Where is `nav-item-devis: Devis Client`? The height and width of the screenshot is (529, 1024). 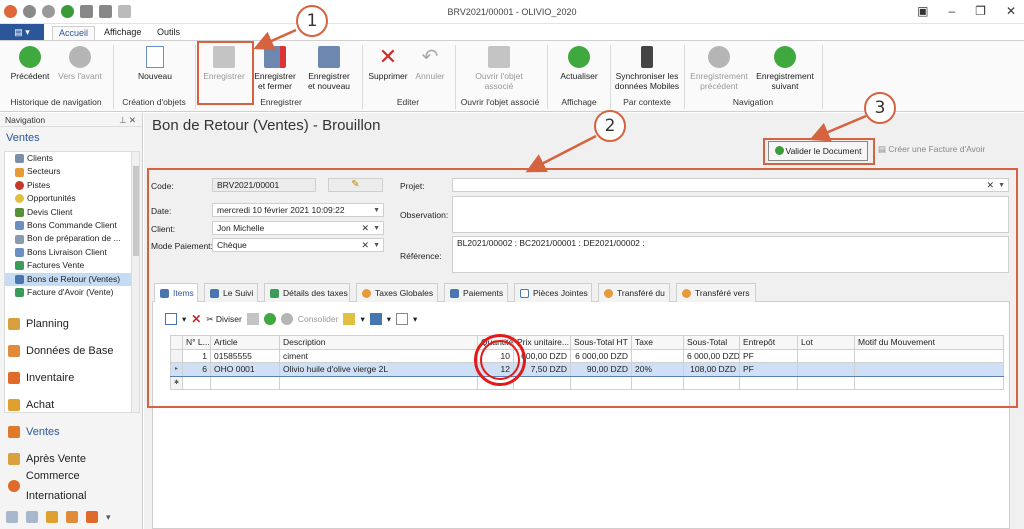 nav-item-devis: Devis Client is located at coordinates (72, 212).